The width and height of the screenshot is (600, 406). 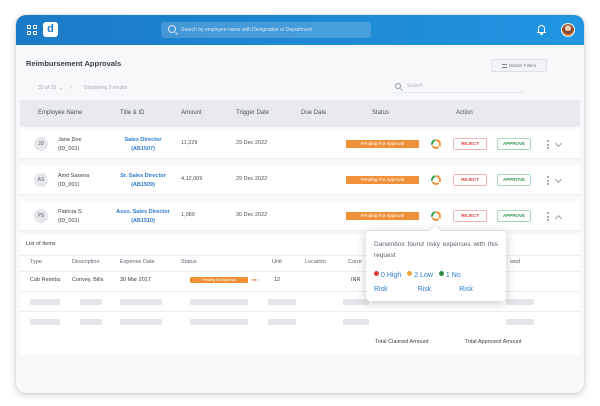 I want to click on title-link: Sales Director (AB1507), so click(x=143, y=145).